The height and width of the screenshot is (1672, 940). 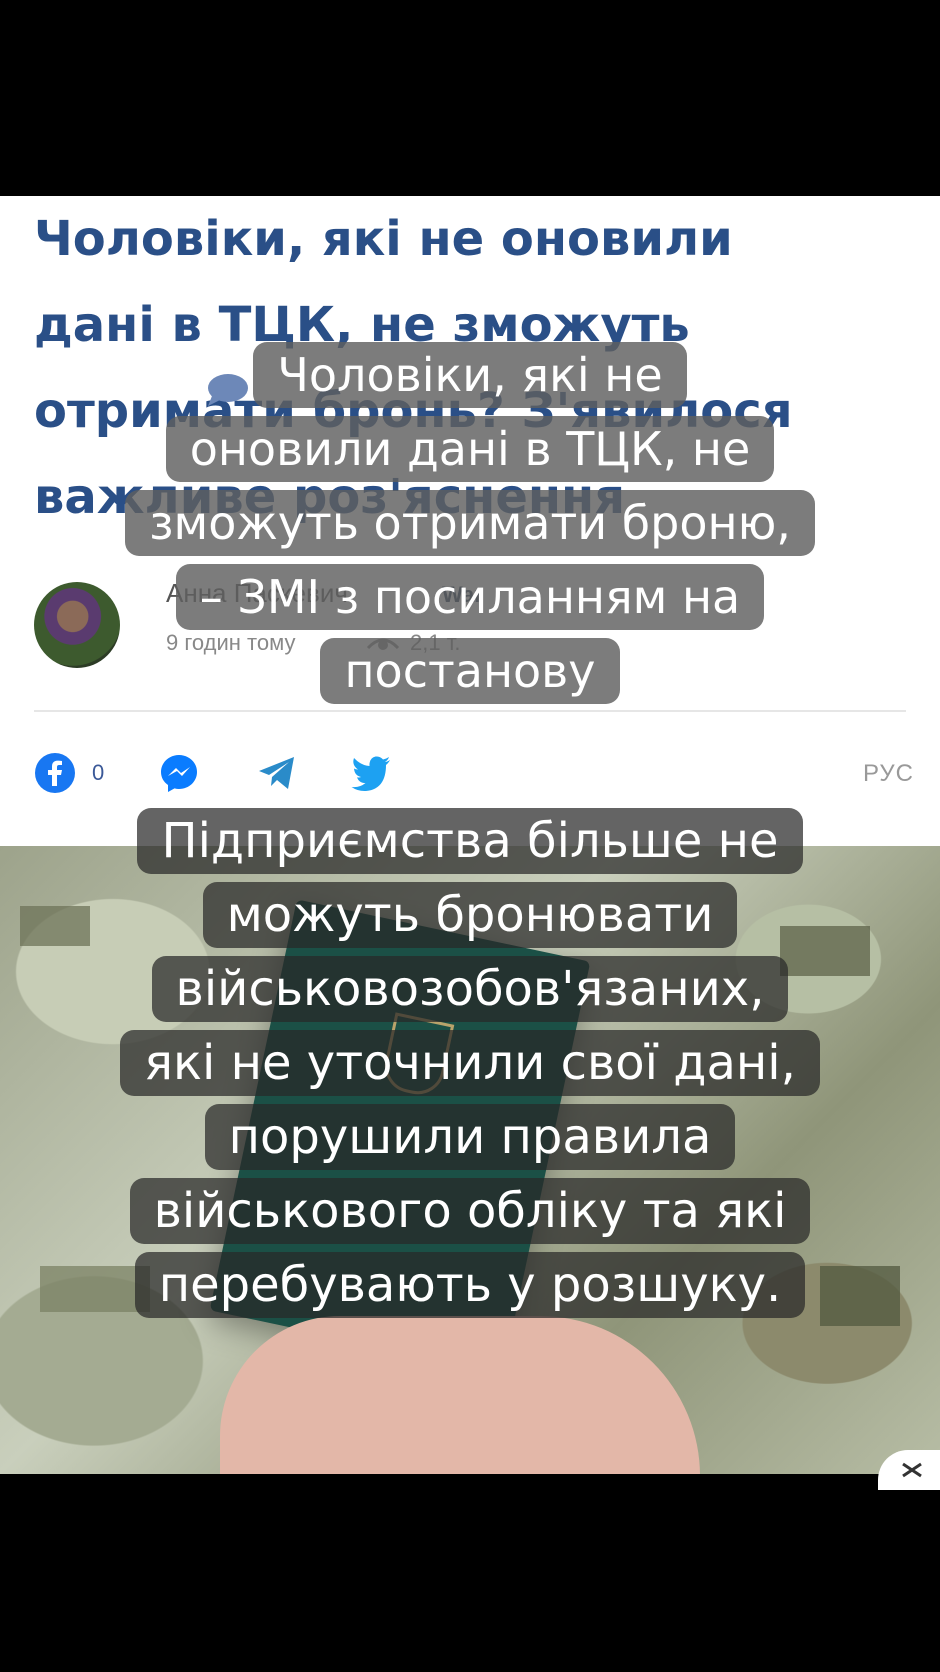 I want to click on caption-line: – ЗМІ з посиланням на, so click(x=470, y=597).